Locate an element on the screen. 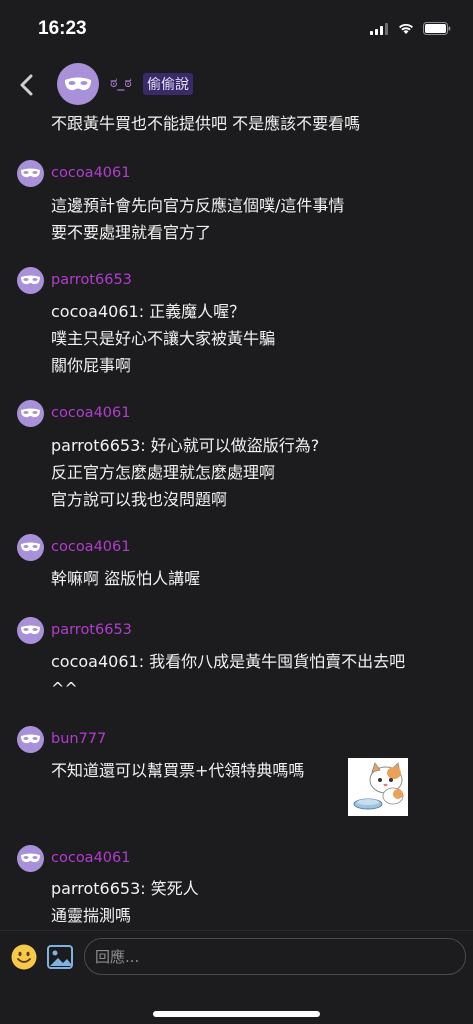 This screenshot has height=1024, width=473. thread-header: ಠ_ಠ 偷偷說 is located at coordinates (236, 85).